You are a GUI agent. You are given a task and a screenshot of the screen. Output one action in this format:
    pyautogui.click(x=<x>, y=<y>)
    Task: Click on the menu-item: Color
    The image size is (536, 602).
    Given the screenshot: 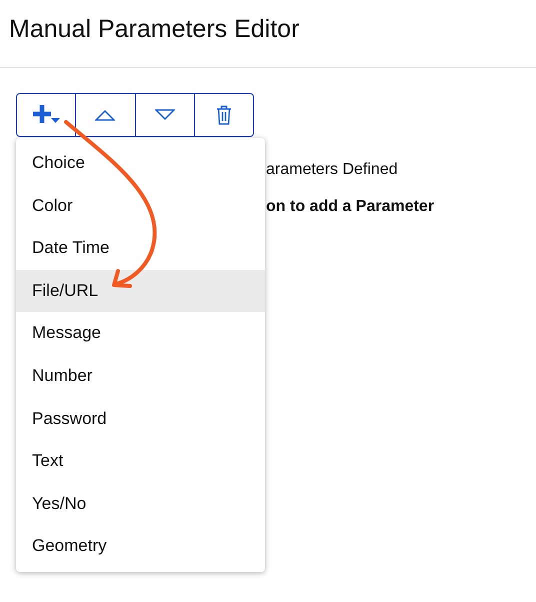 What is the action you would take?
    pyautogui.click(x=140, y=206)
    